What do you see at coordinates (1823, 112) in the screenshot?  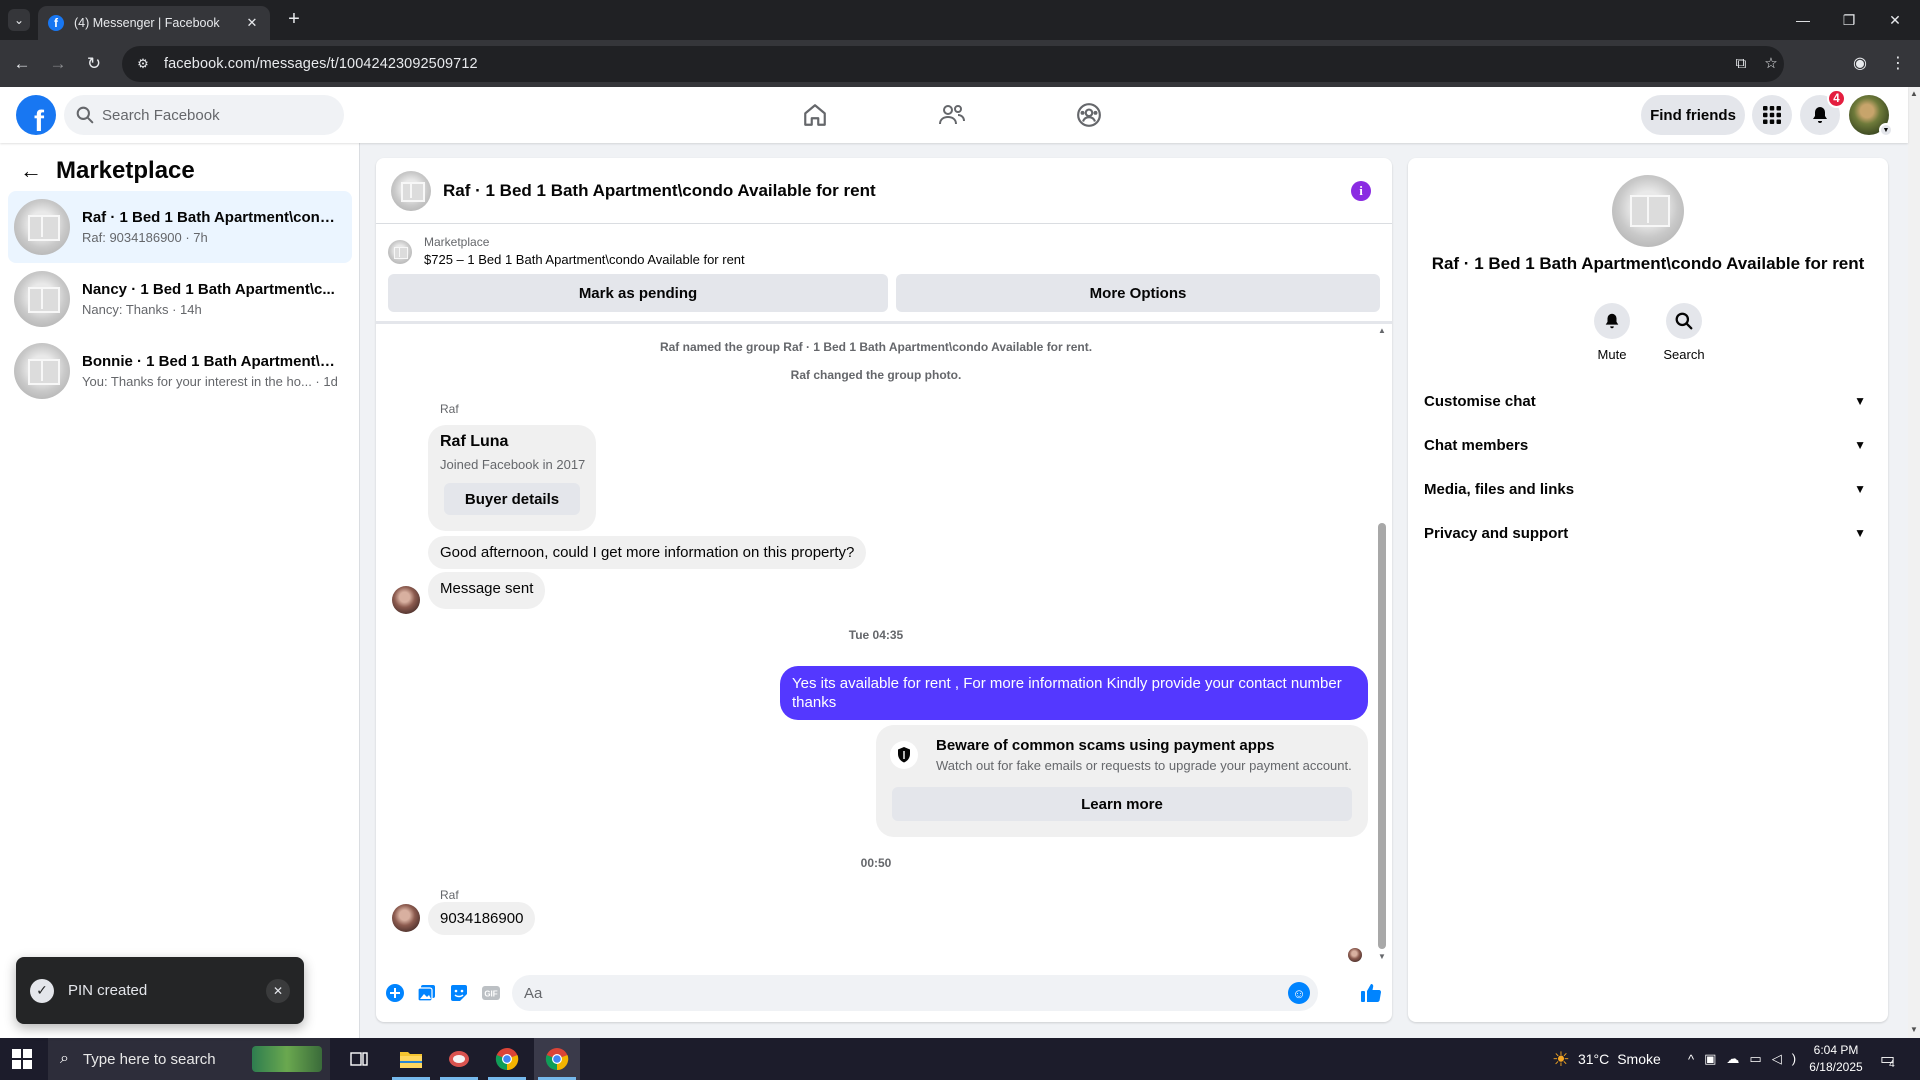 I see `notifications-button: 4` at bounding box center [1823, 112].